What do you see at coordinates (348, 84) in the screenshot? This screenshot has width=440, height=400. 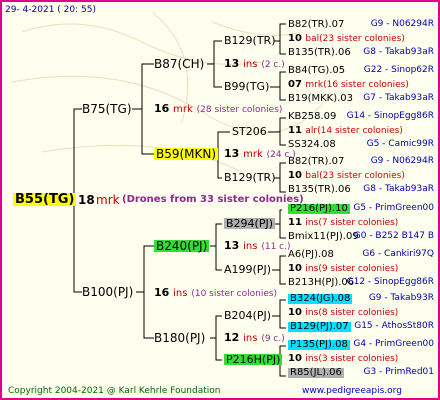 I see `g4-count: 07 mrk(16 sister colonies)` at bounding box center [348, 84].